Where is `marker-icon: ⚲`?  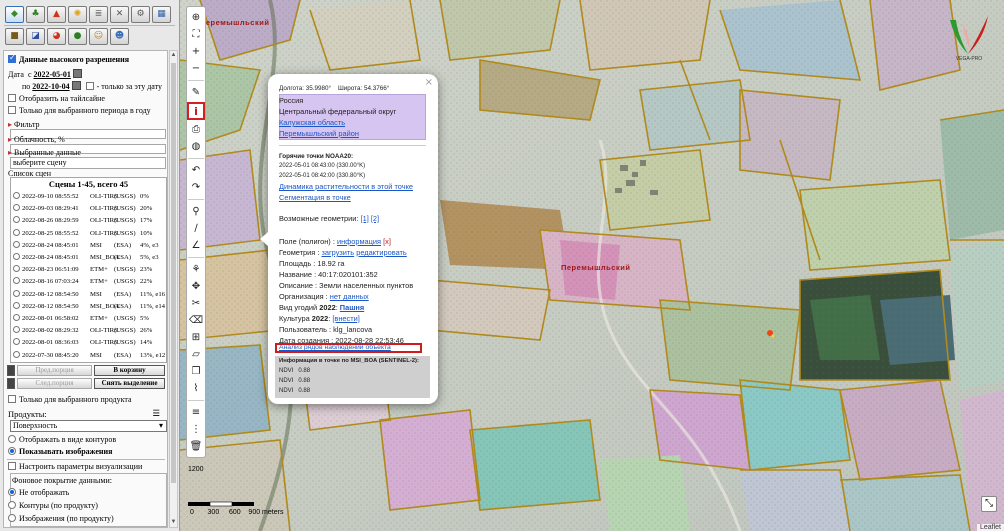
marker-icon: ⚲ is located at coordinates (196, 211).